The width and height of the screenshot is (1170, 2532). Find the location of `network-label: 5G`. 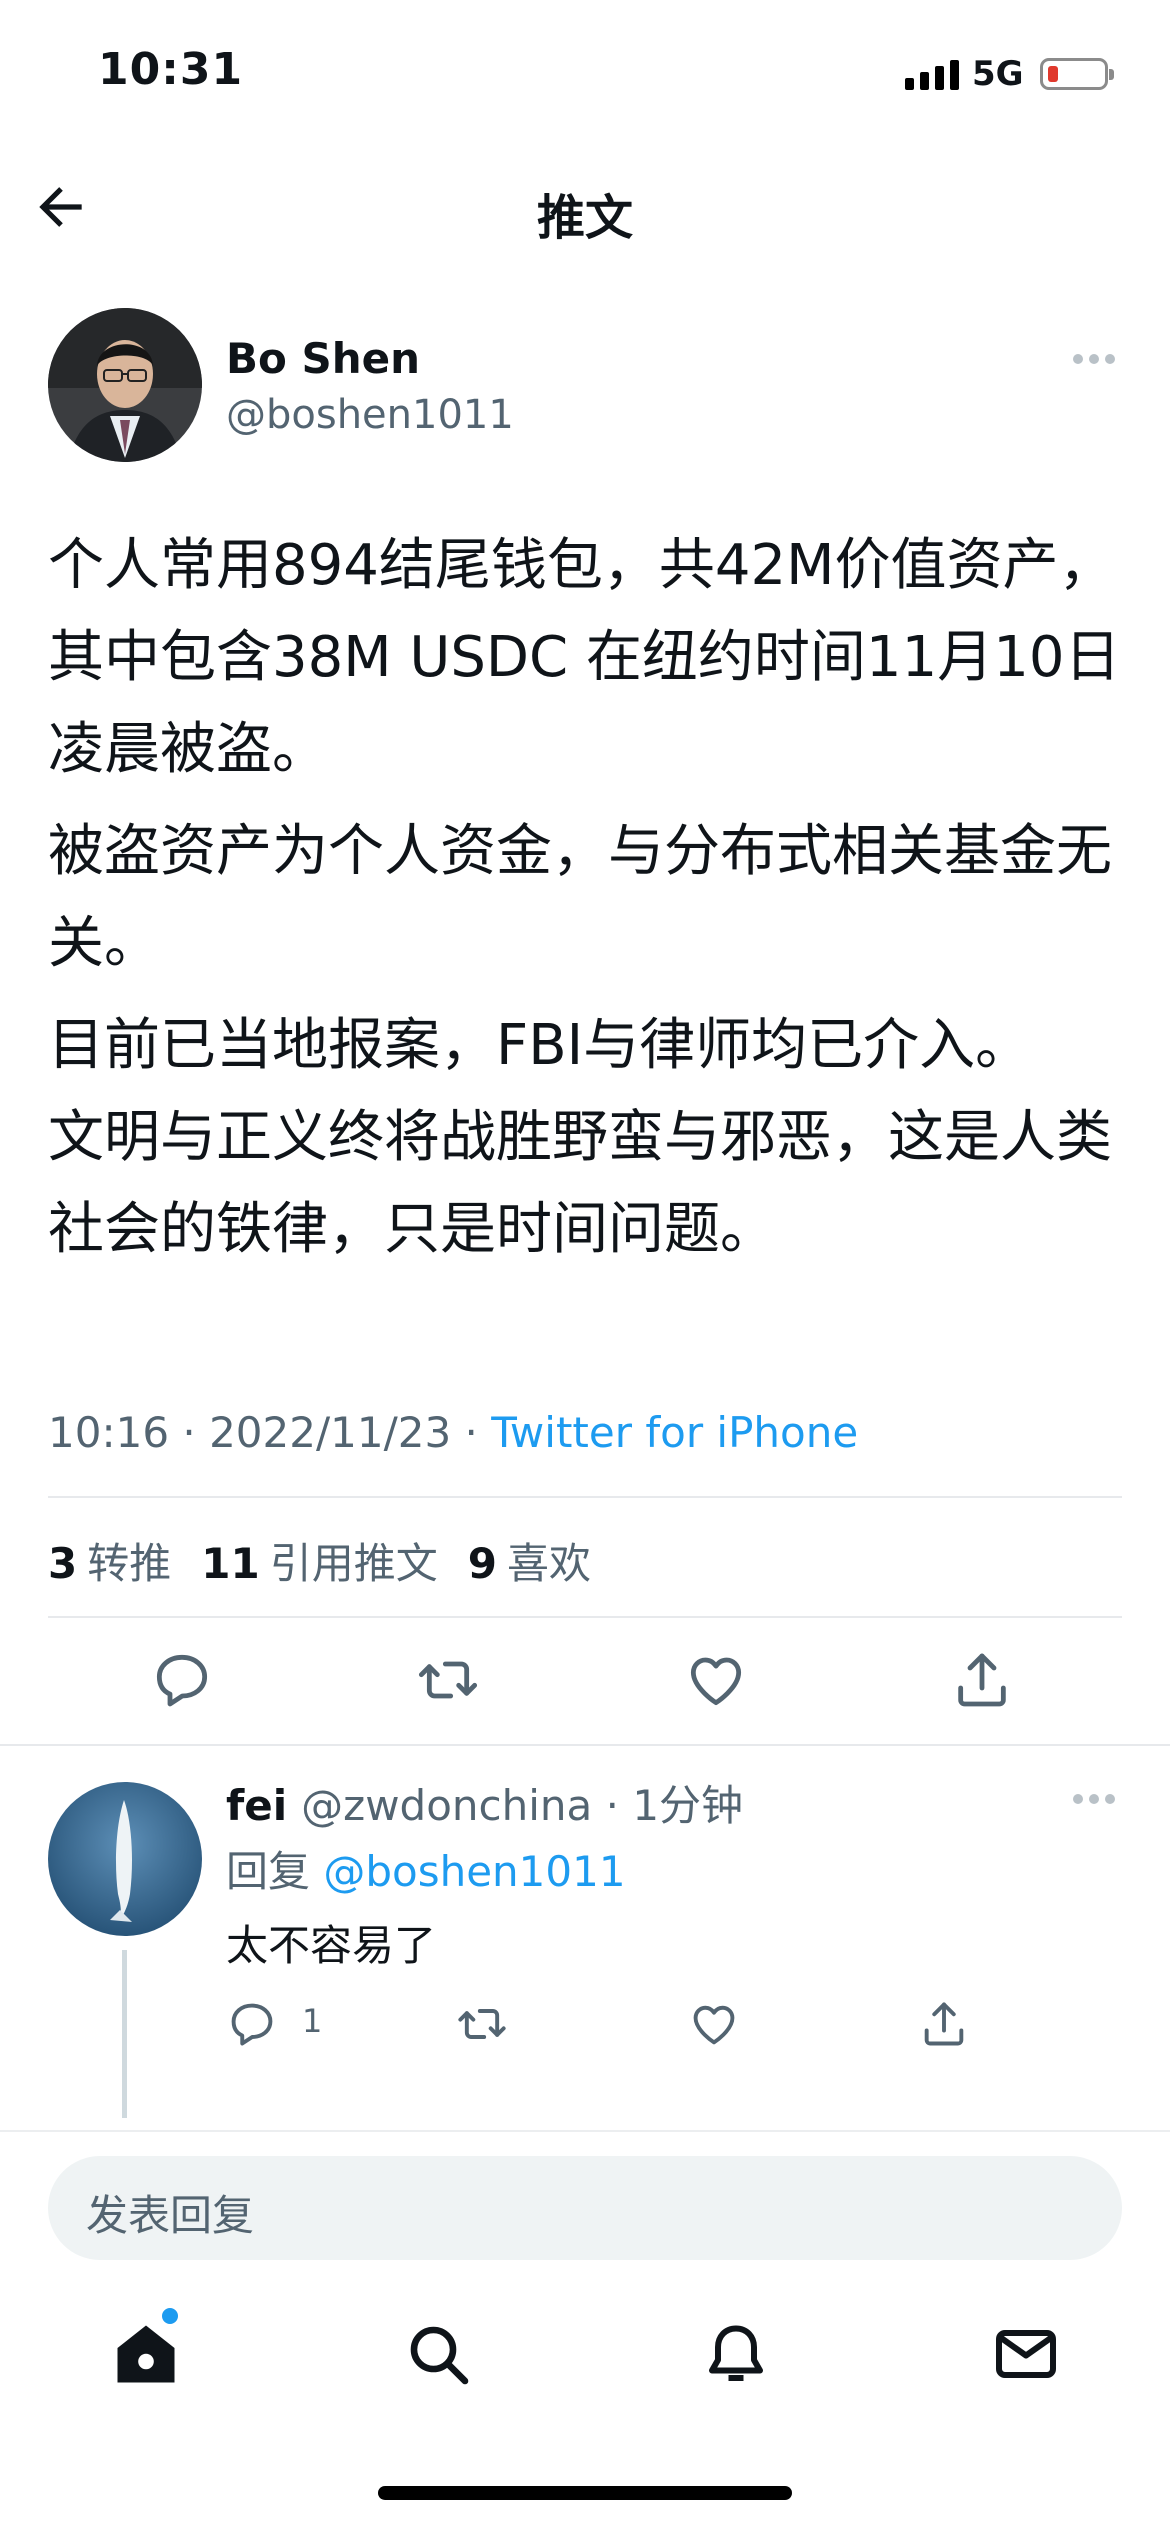

network-label: 5G is located at coordinates (998, 74).